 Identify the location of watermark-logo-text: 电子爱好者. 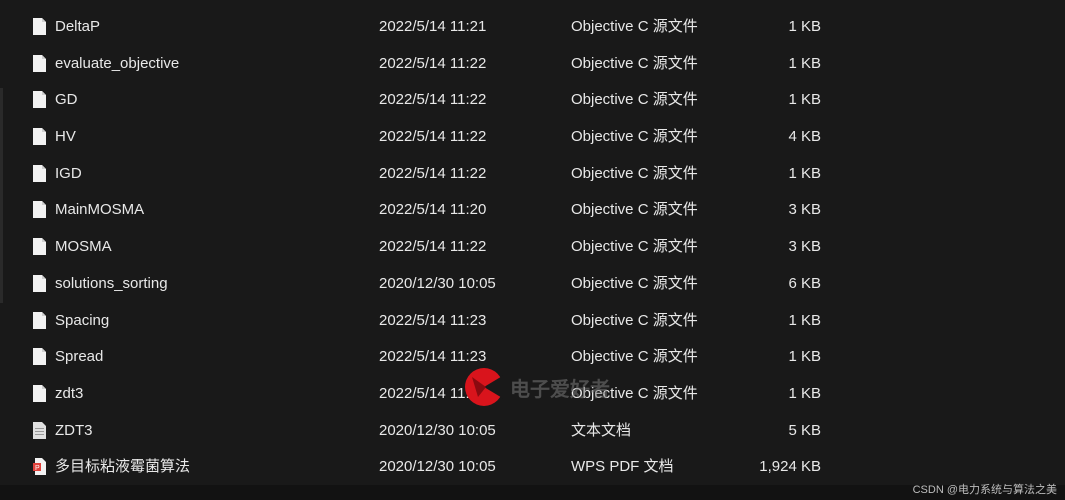
(560, 390).